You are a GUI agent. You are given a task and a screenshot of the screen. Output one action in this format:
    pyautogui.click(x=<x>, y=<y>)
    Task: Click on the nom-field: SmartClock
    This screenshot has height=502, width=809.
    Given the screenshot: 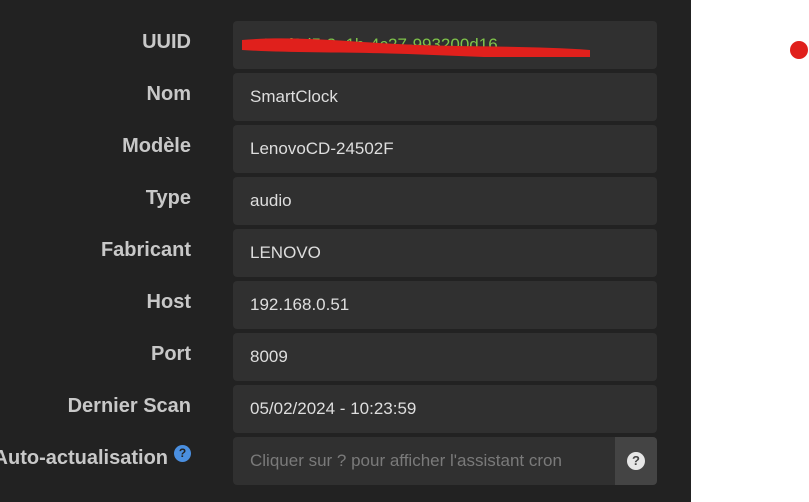 What is the action you would take?
    pyautogui.click(x=445, y=97)
    